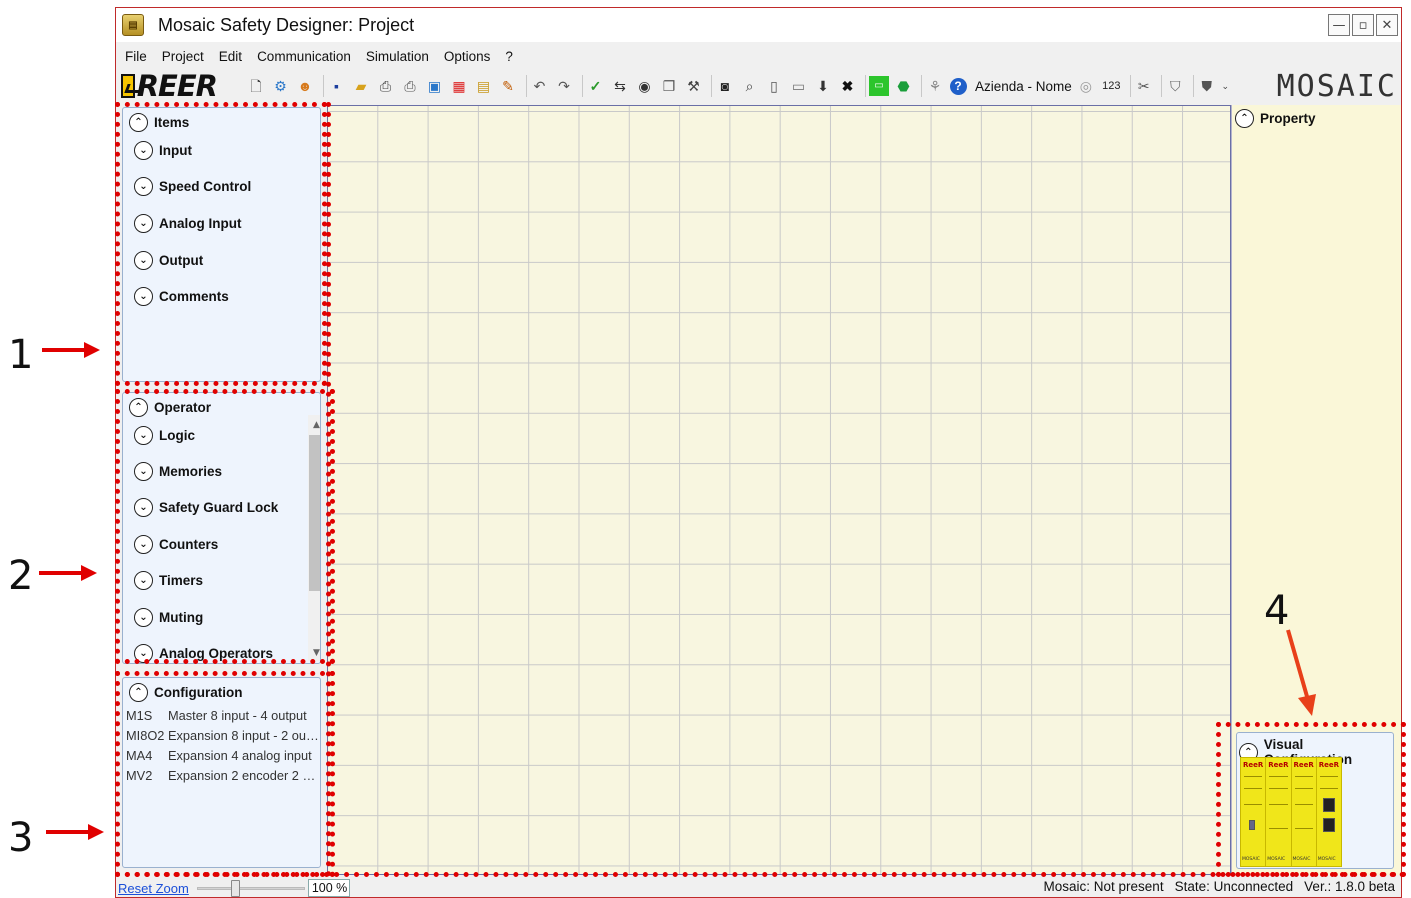  What do you see at coordinates (848, 86) in the screenshot?
I see `disconnect-icon: ✖` at bounding box center [848, 86].